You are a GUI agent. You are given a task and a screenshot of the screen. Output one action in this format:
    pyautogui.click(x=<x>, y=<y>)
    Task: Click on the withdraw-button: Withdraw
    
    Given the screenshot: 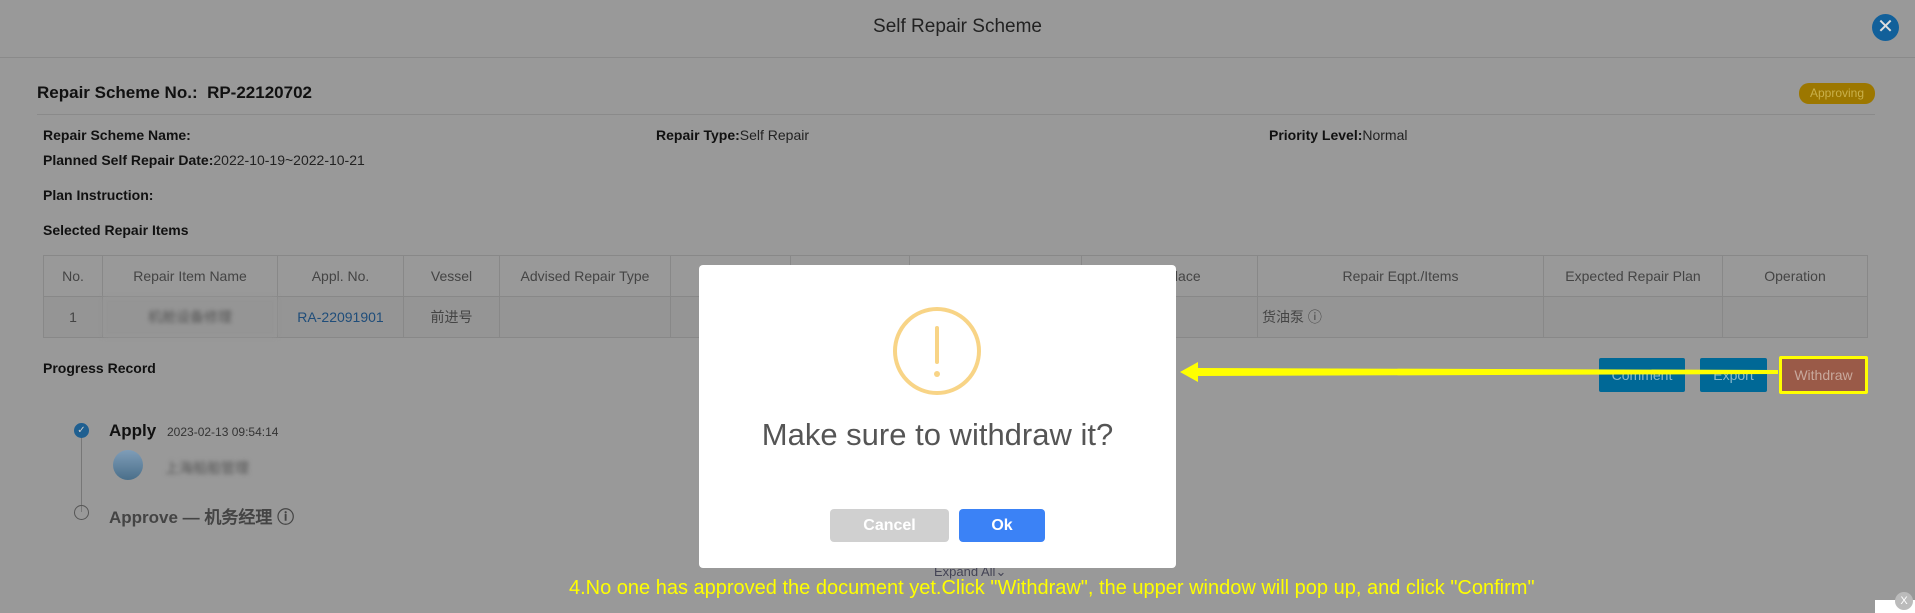 What is the action you would take?
    pyautogui.click(x=1823, y=375)
    